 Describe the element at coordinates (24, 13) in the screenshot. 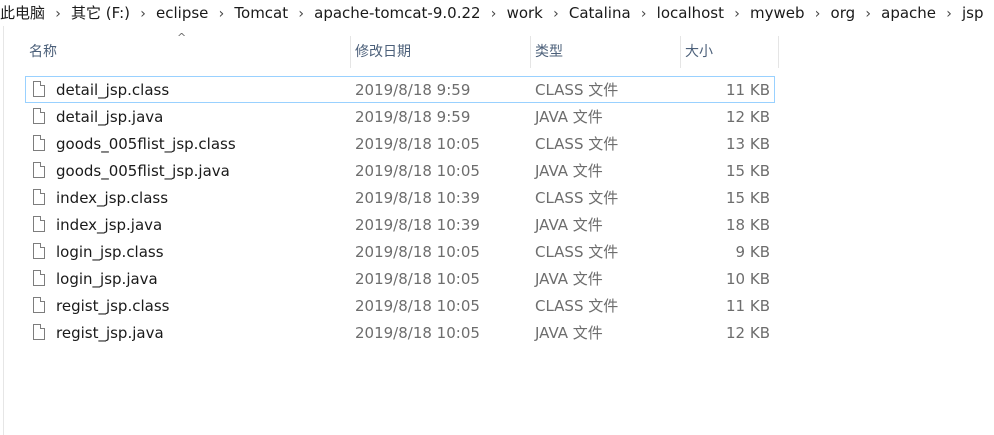

I see `breadcrumb-item: 此电脑` at that location.